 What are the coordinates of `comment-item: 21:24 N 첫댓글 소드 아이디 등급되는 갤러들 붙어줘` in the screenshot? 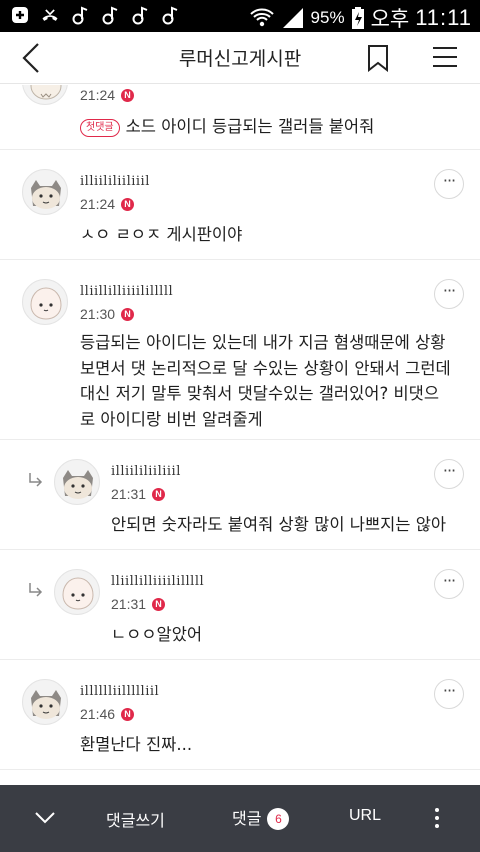 It's located at (240, 117).